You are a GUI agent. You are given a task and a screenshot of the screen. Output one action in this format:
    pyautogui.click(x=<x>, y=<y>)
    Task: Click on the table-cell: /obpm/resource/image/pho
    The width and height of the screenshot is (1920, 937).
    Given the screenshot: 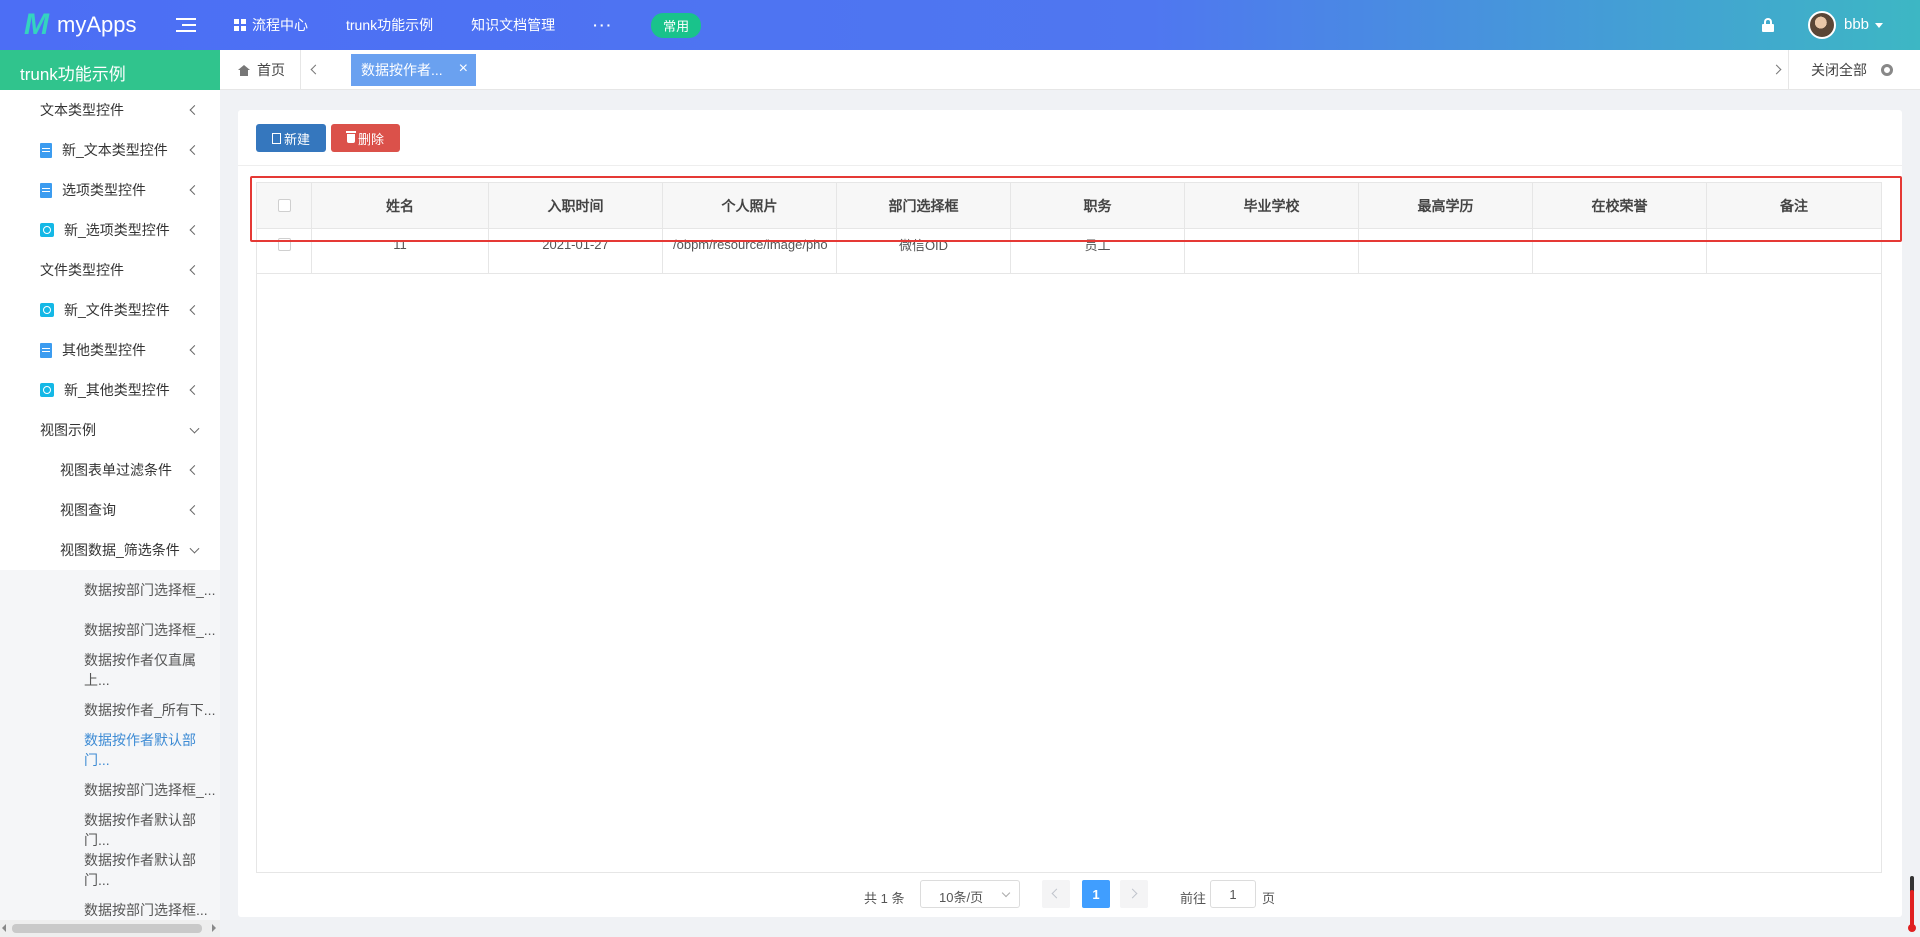 What is the action you would take?
    pyautogui.click(x=750, y=251)
    